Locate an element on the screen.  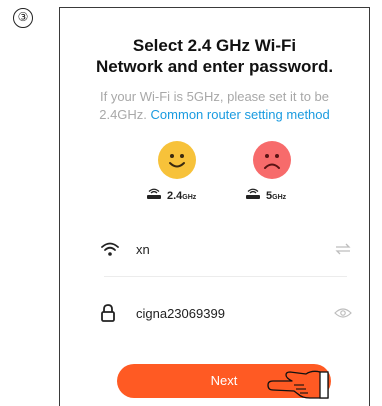
band-2-4ghz: 2.4GHz is located at coordinates (171, 195).